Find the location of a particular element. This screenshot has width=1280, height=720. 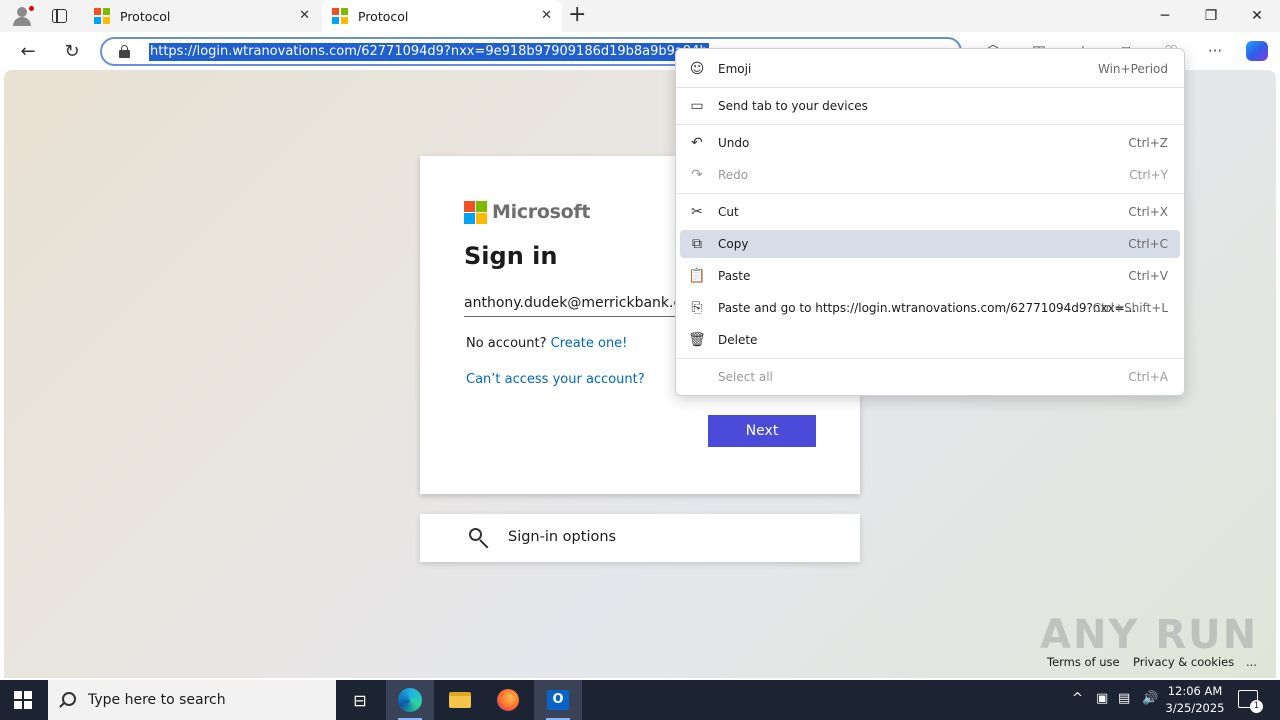

menu-item-shortcut: Win+Period is located at coordinates (1132, 69).